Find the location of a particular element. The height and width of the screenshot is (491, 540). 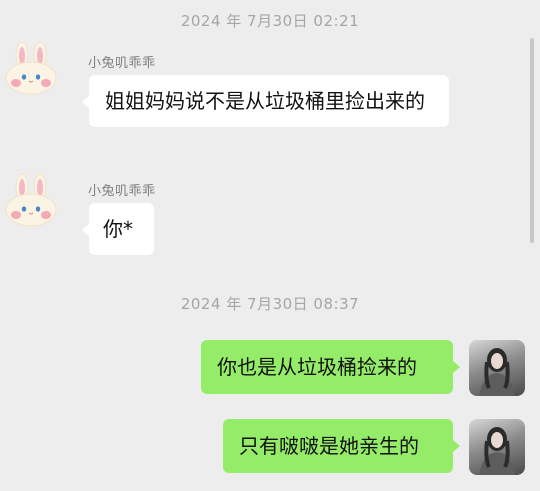

message-timestamp: 2024 年 7月30日 02:21 is located at coordinates (270, 21).